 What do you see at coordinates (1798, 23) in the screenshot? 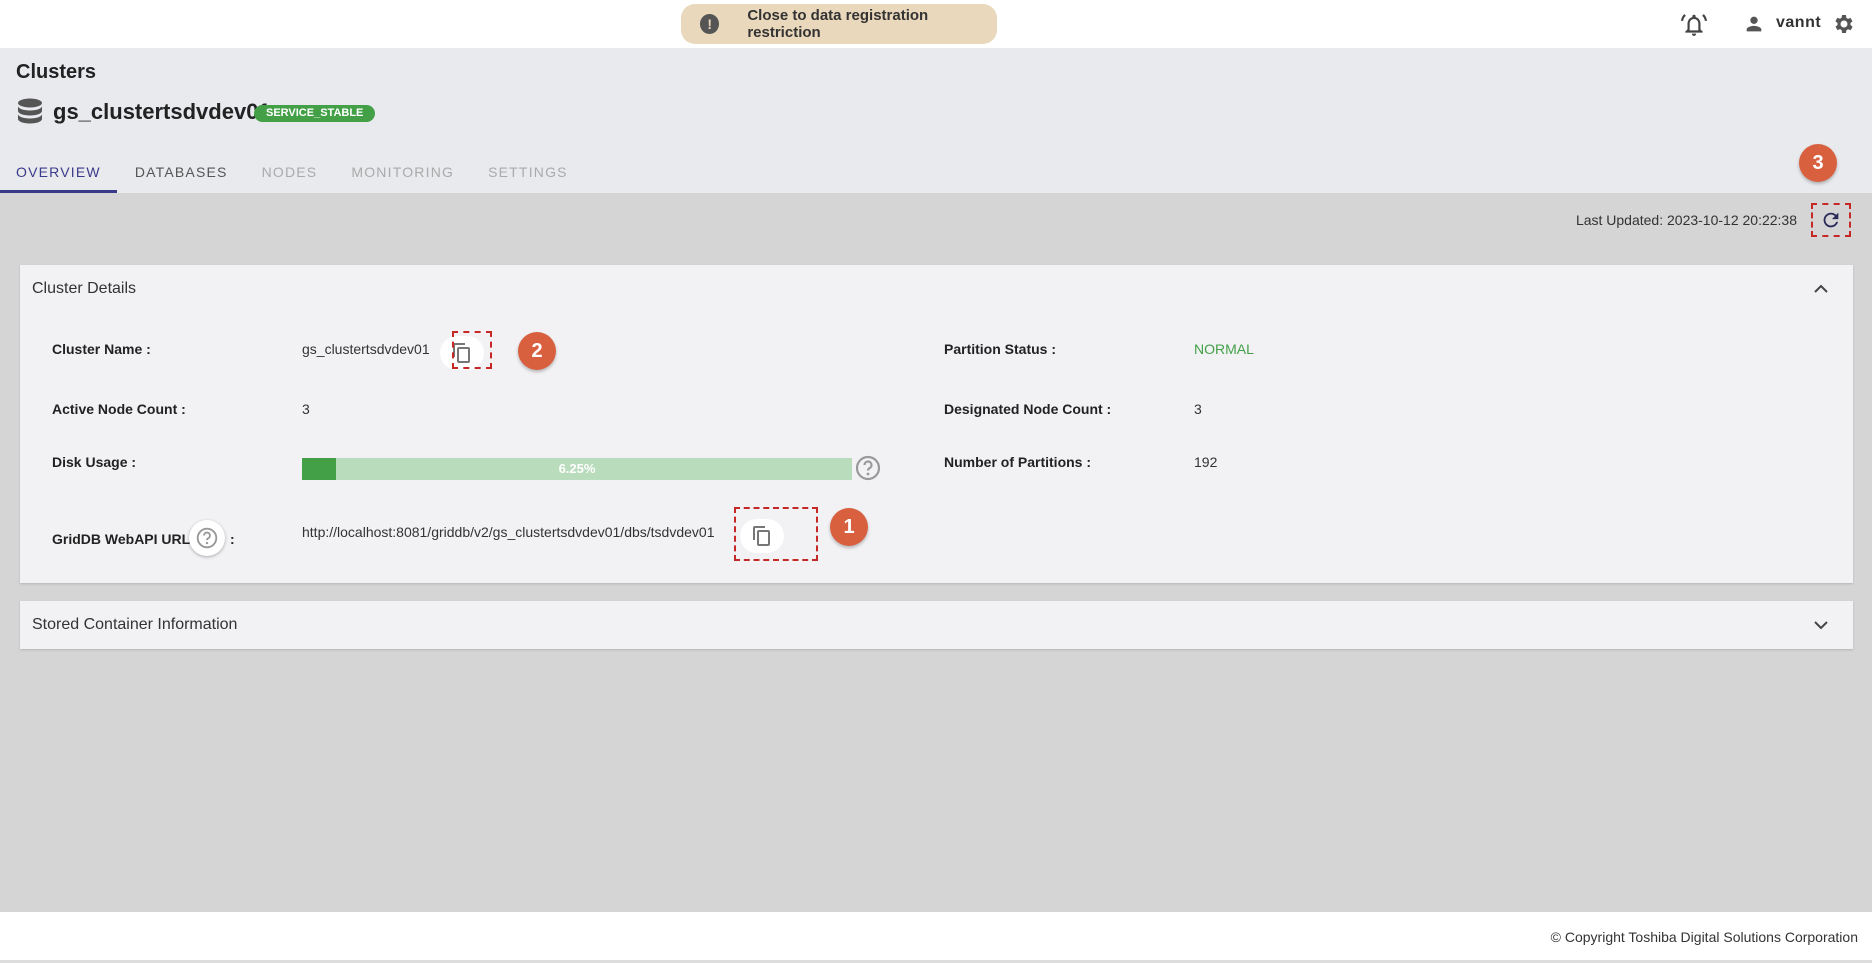
I see `username: vannt` at bounding box center [1798, 23].